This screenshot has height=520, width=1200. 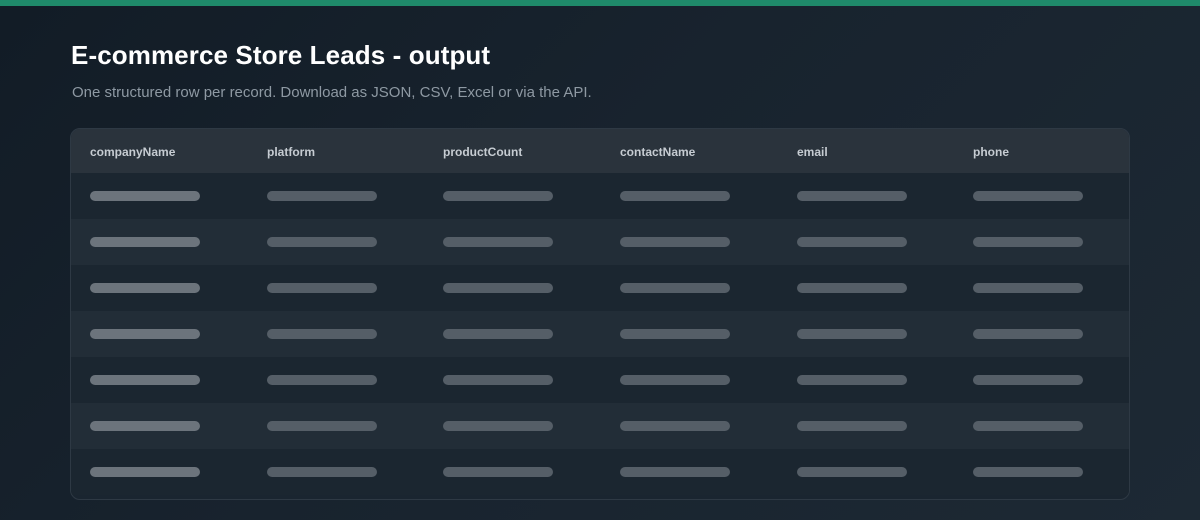 What do you see at coordinates (600, 3) in the screenshot?
I see `top-accent-bar` at bounding box center [600, 3].